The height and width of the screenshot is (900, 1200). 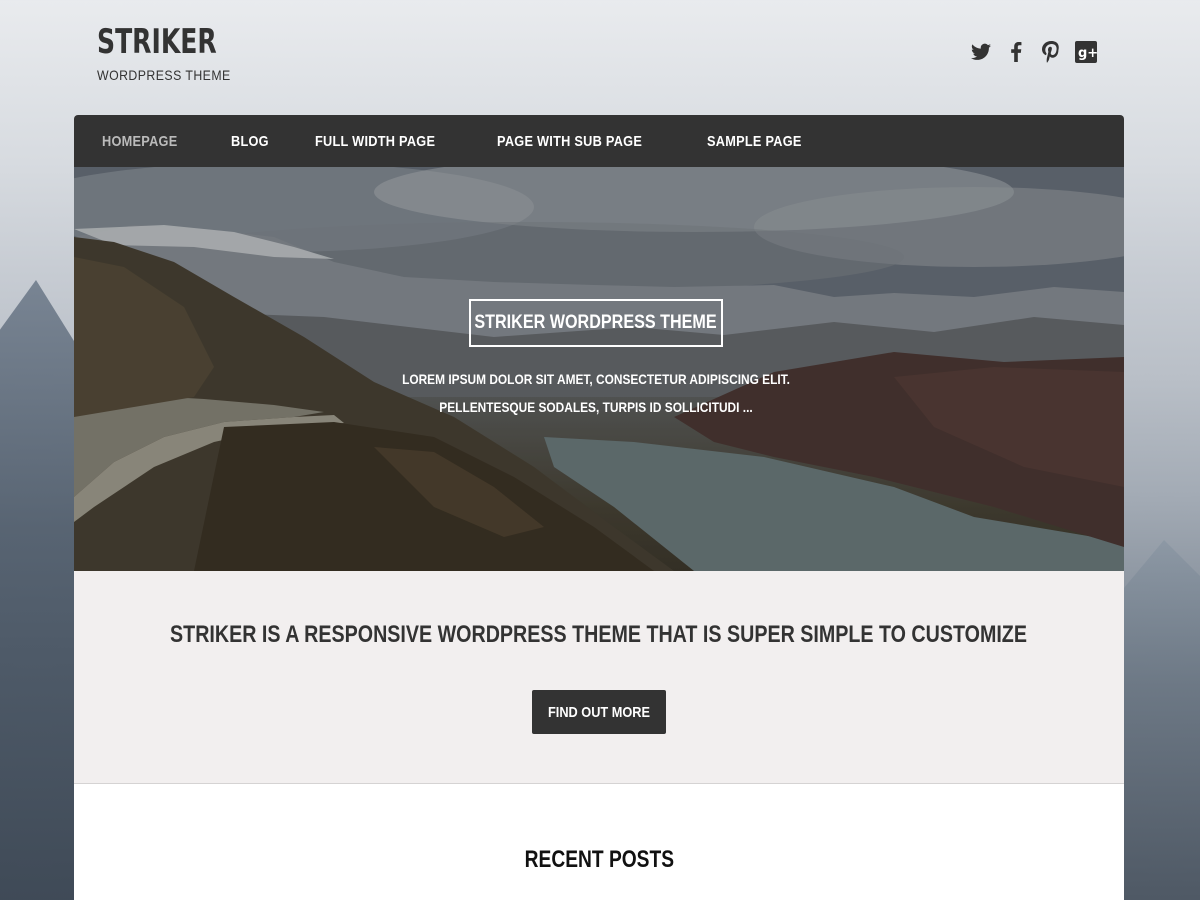 What do you see at coordinates (375, 141) in the screenshot?
I see `nav-item-full-width-page: FULL WIDTH PAGE` at bounding box center [375, 141].